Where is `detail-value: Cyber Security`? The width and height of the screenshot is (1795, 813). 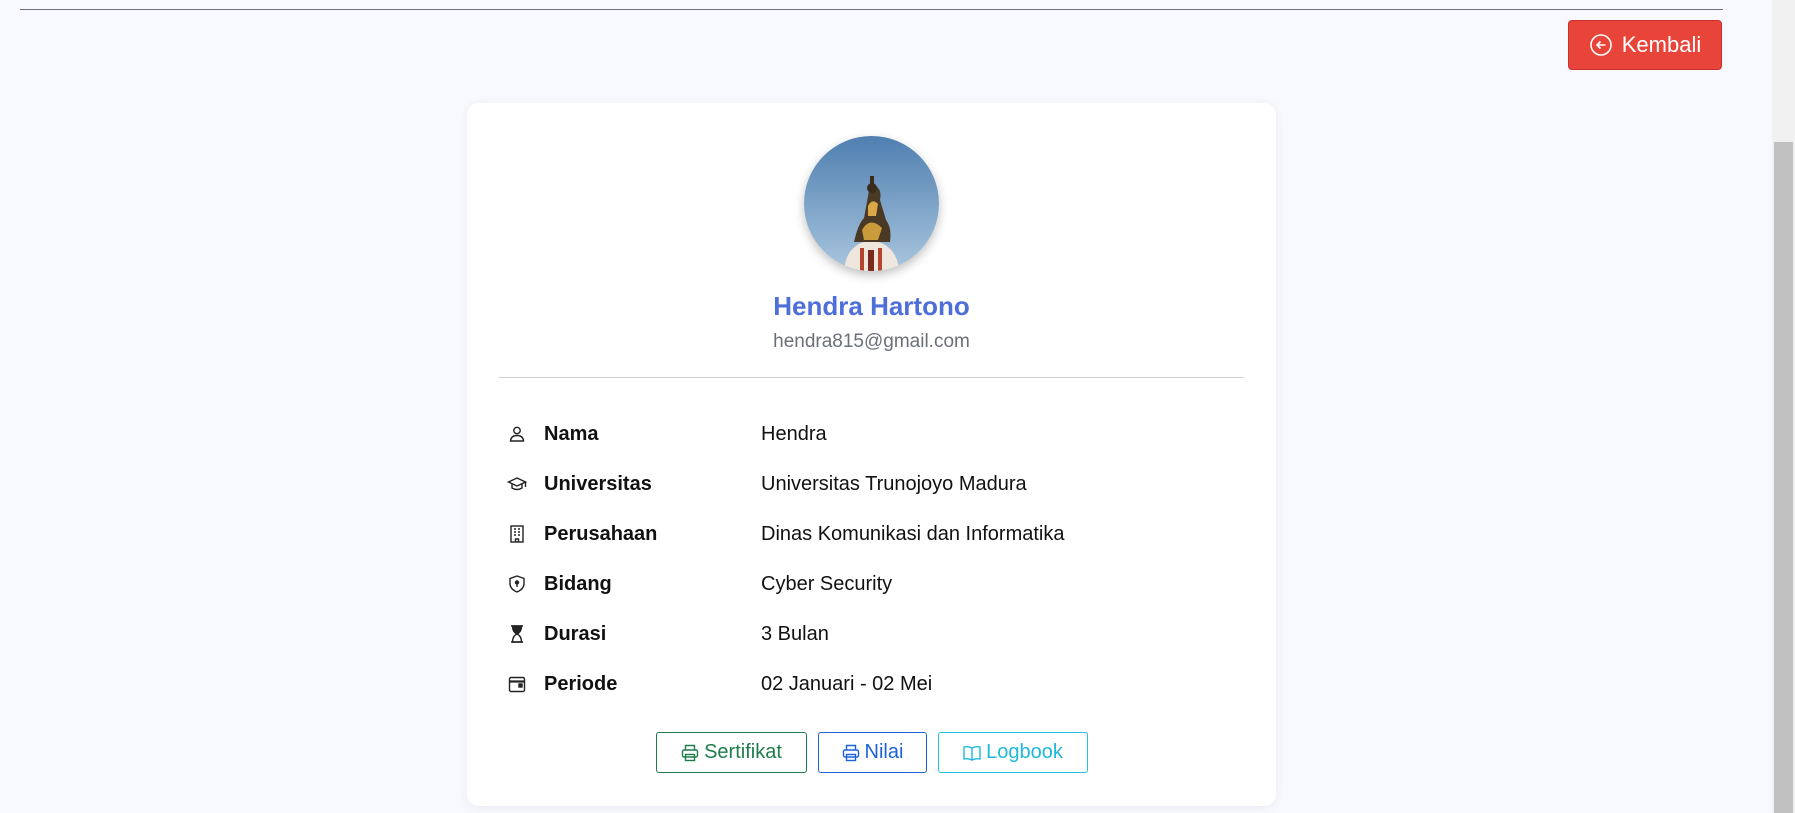
detail-value: Cyber Security is located at coordinates (827, 583).